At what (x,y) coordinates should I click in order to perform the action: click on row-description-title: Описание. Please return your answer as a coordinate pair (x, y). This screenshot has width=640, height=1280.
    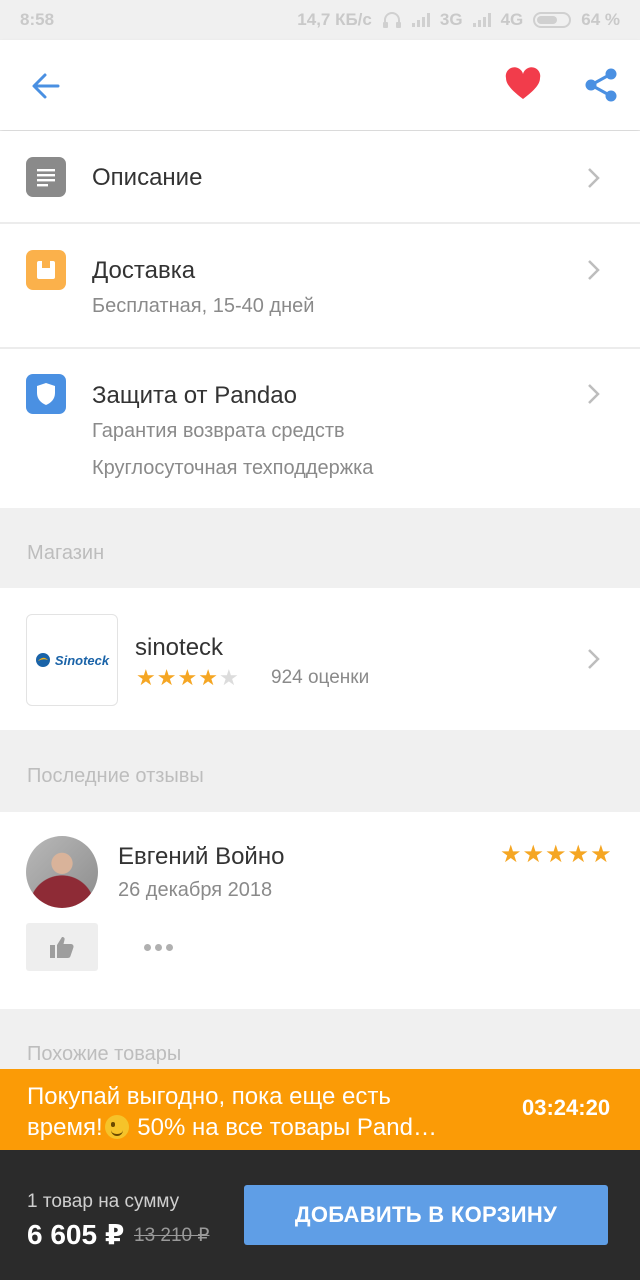
    Looking at the image, I should click on (147, 177).